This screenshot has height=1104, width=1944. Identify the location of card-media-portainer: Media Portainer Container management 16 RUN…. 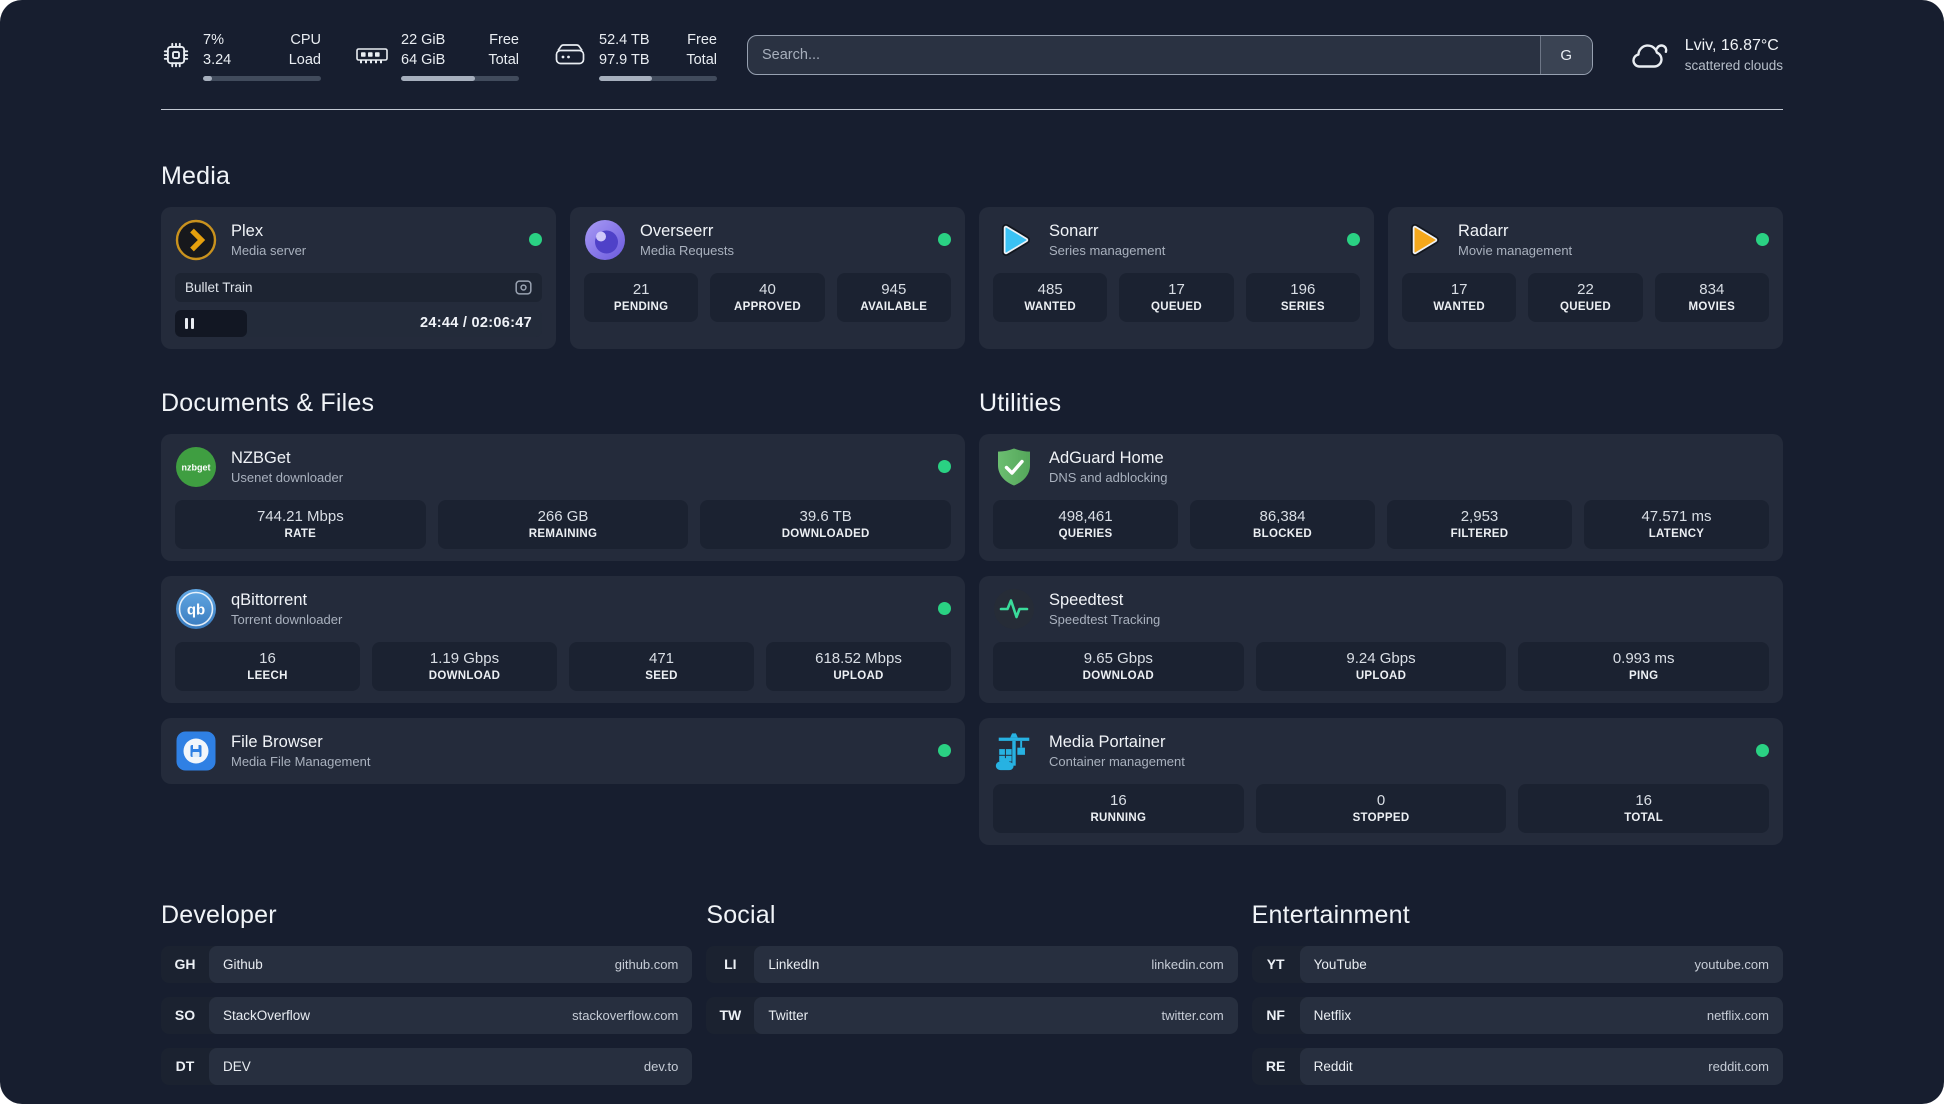
(1381, 781).